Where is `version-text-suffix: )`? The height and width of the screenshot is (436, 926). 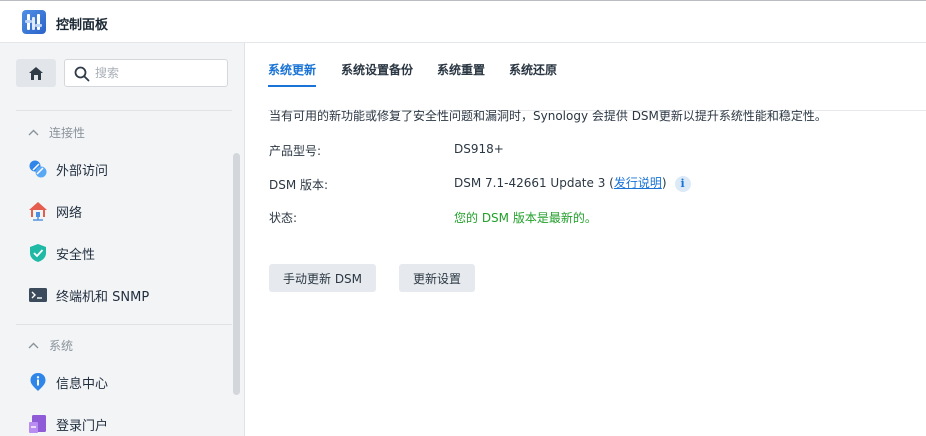 version-text-suffix: ) is located at coordinates (664, 183).